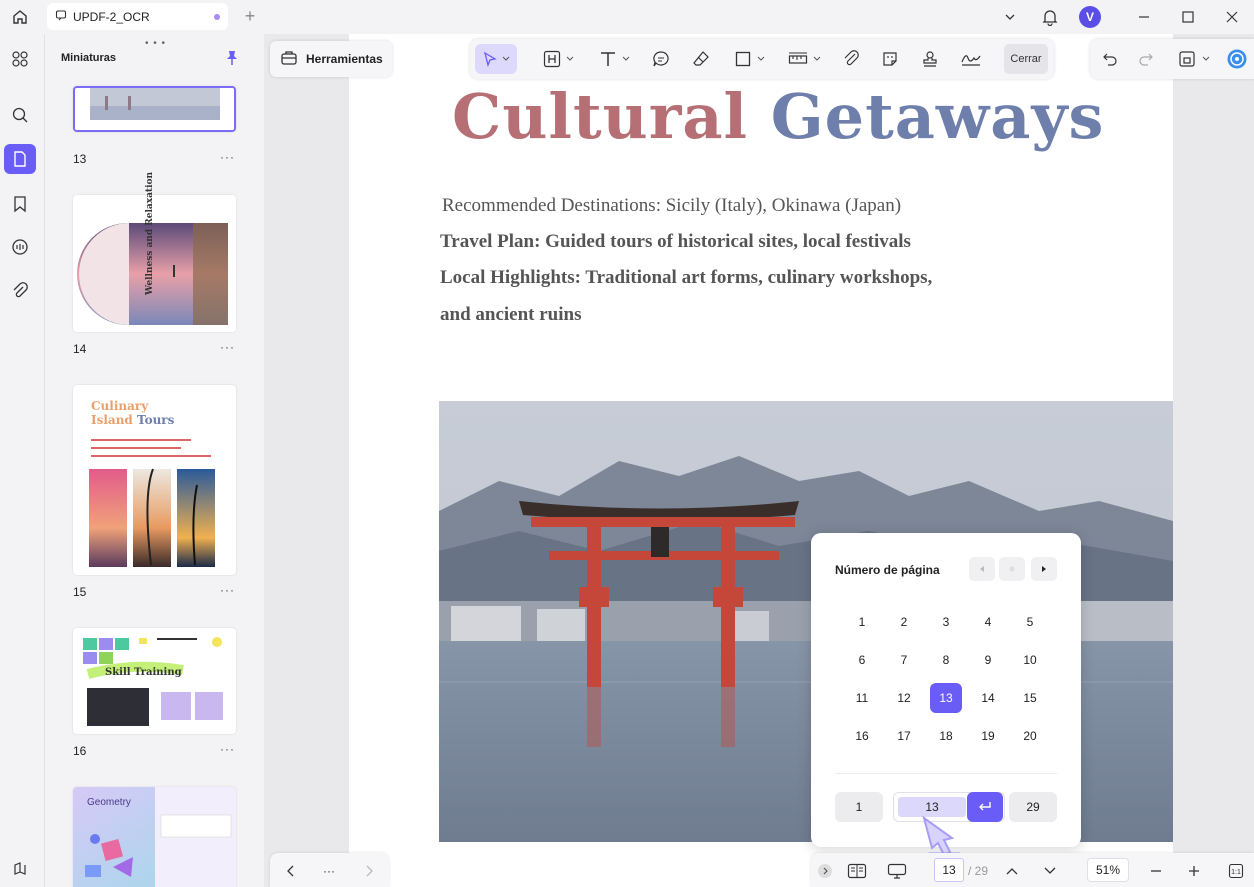  I want to click on new-tab-button: +, so click(250, 16).